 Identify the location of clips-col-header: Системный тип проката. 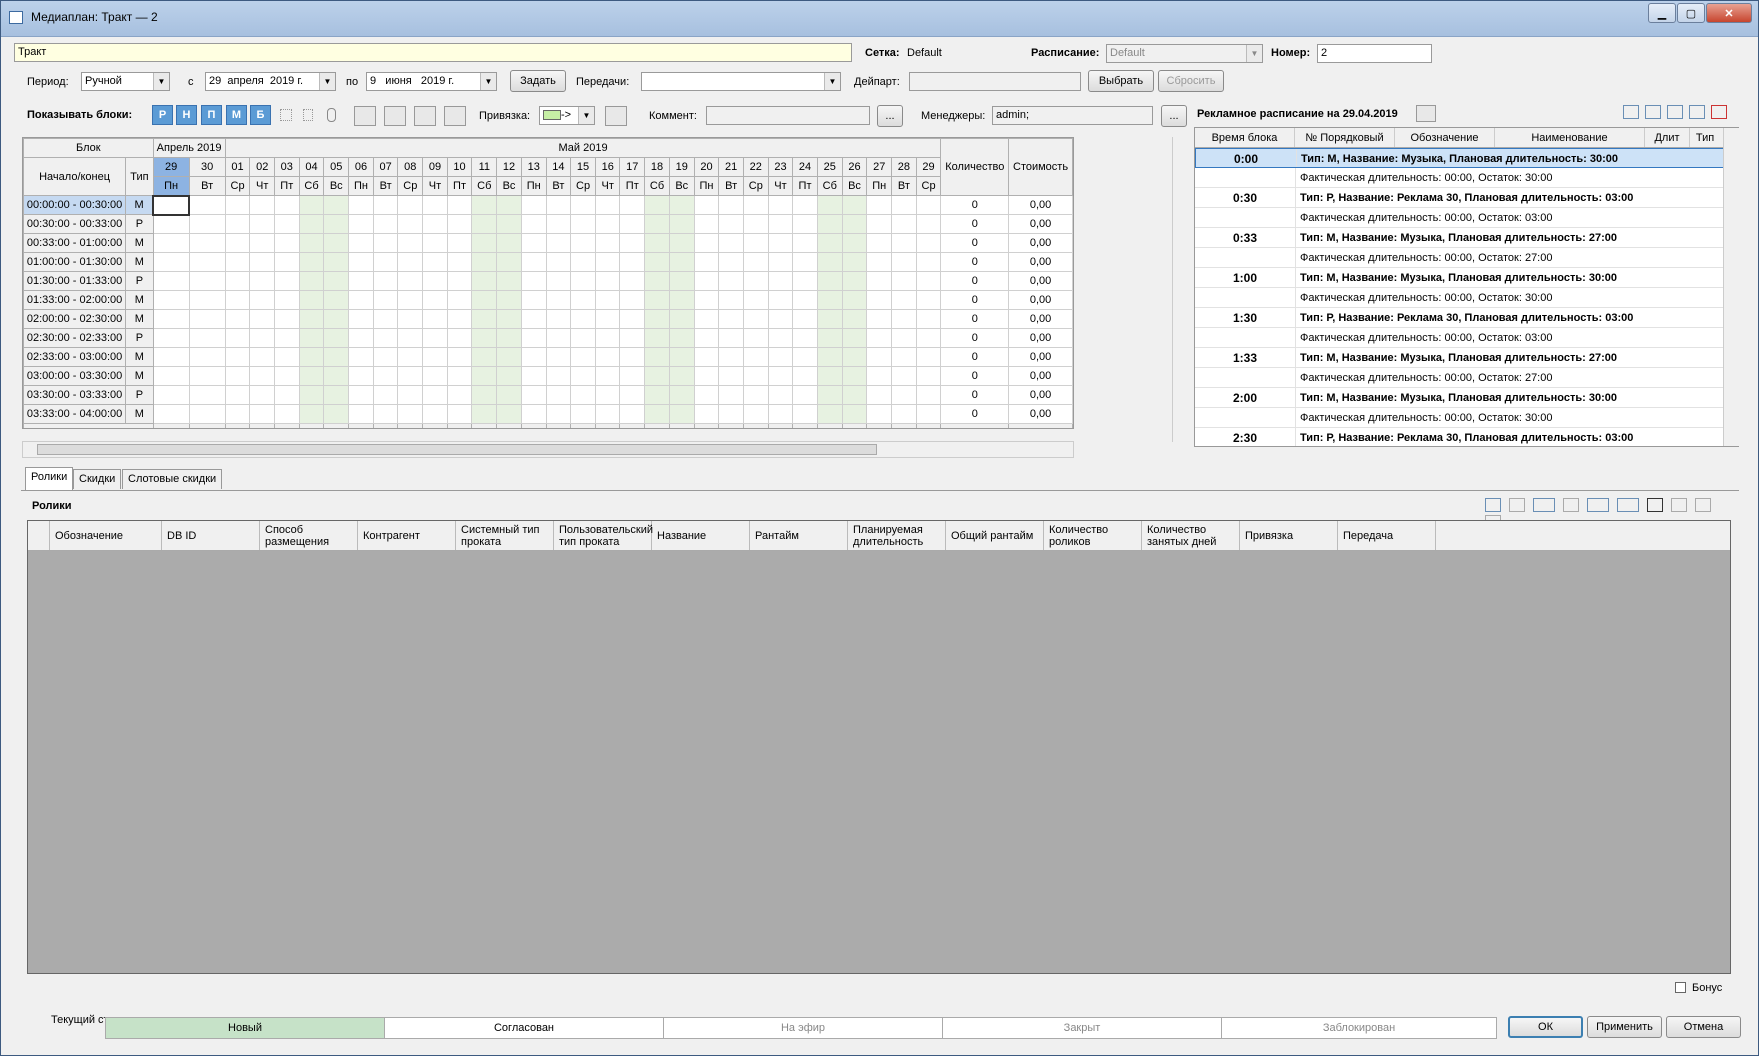
(505, 535).